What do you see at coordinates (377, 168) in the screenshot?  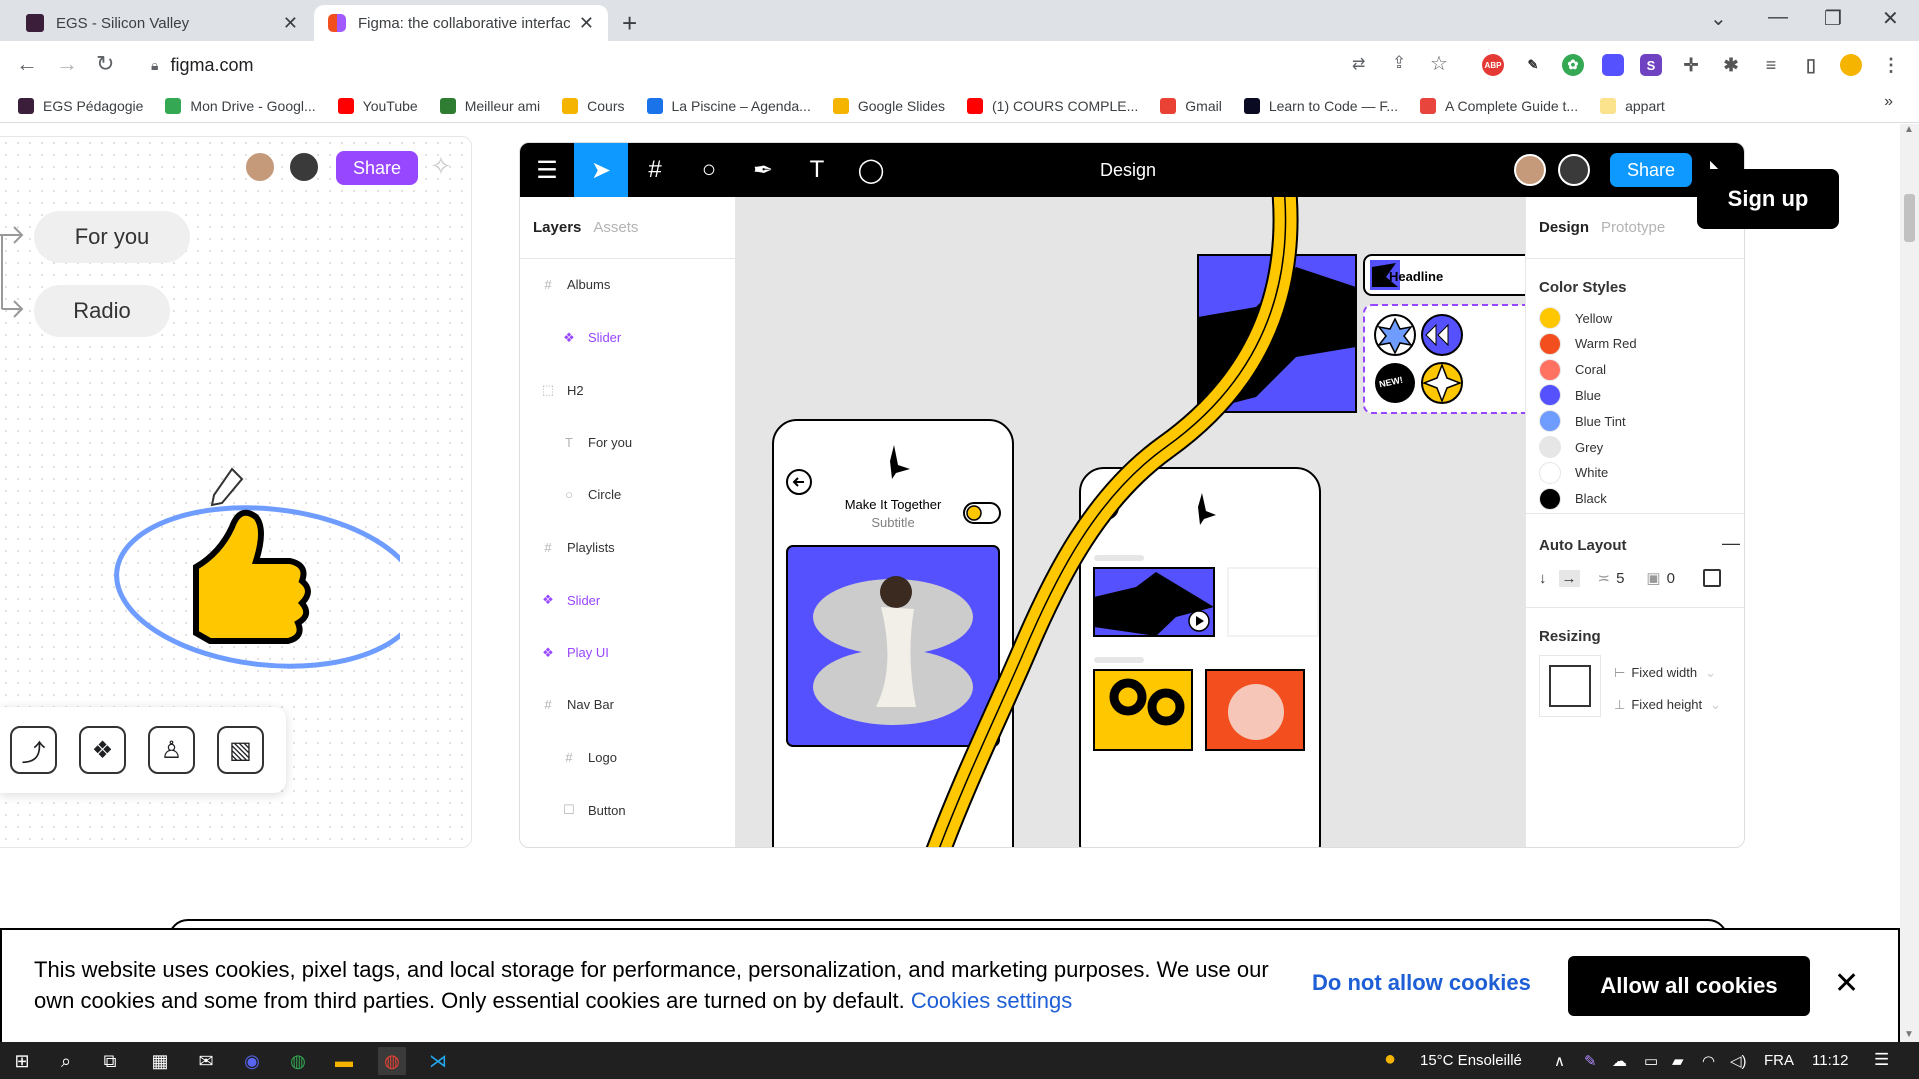 I see `share-button: Share` at bounding box center [377, 168].